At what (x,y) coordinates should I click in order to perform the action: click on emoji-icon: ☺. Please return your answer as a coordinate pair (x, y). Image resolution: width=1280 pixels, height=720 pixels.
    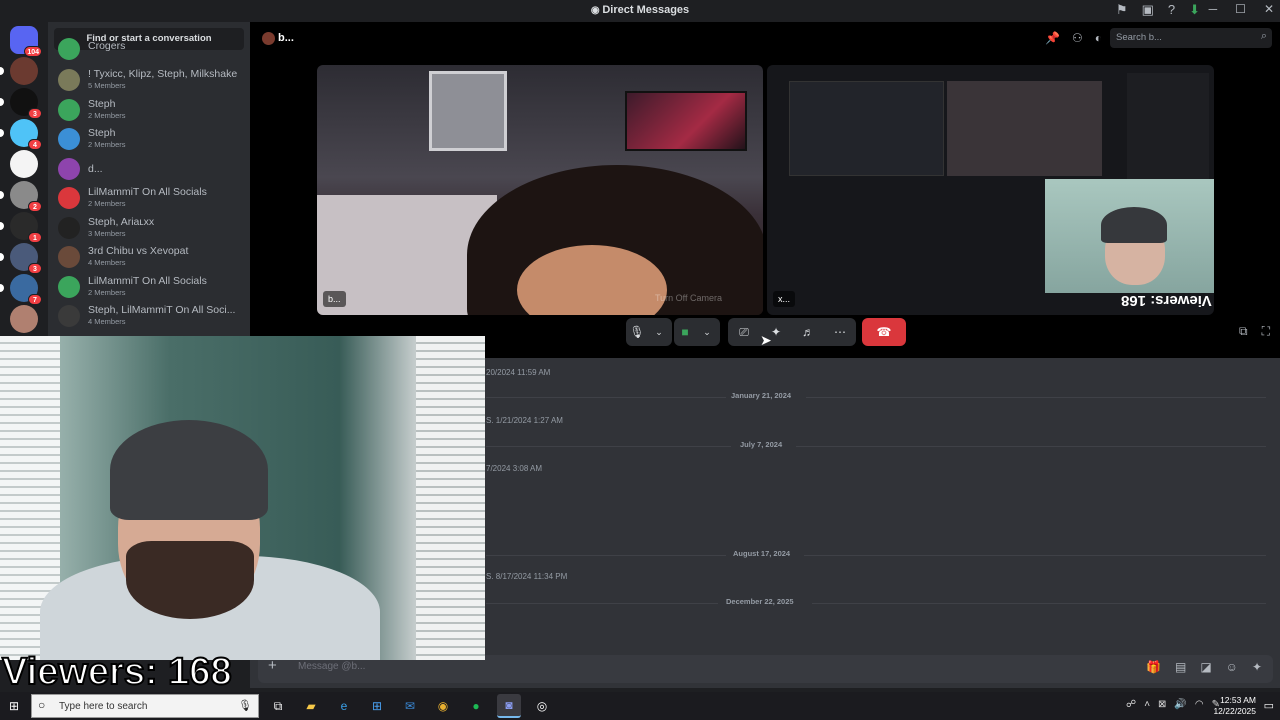
    Looking at the image, I should click on (1232, 667).